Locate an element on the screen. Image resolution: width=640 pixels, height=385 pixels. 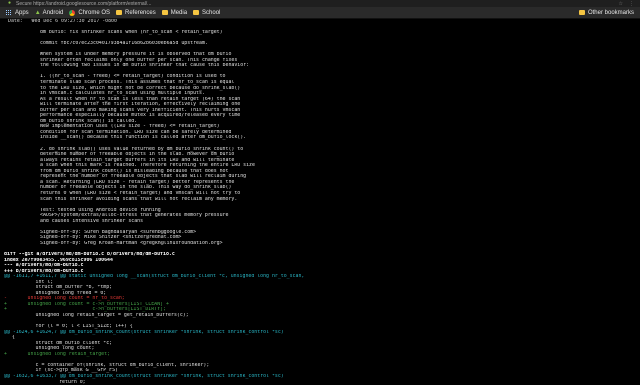
bookmark-school: School is located at coordinates (206, 13).